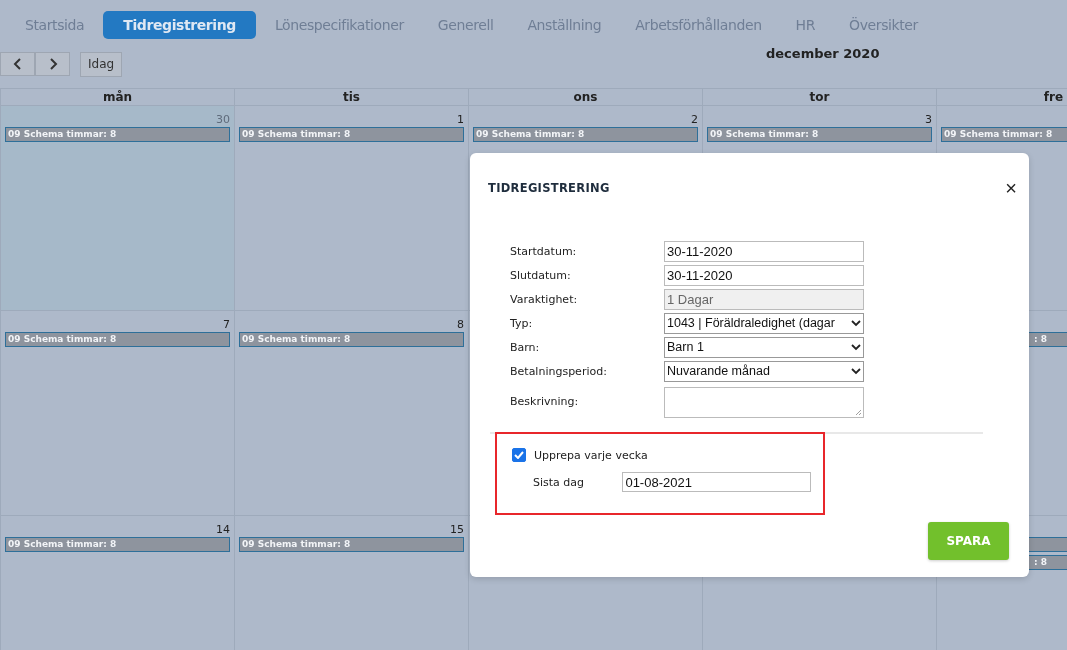 The height and width of the screenshot is (650, 1067). Describe the element at coordinates (544, 251) in the screenshot. I see `field-label: Startdatum:` at that location.